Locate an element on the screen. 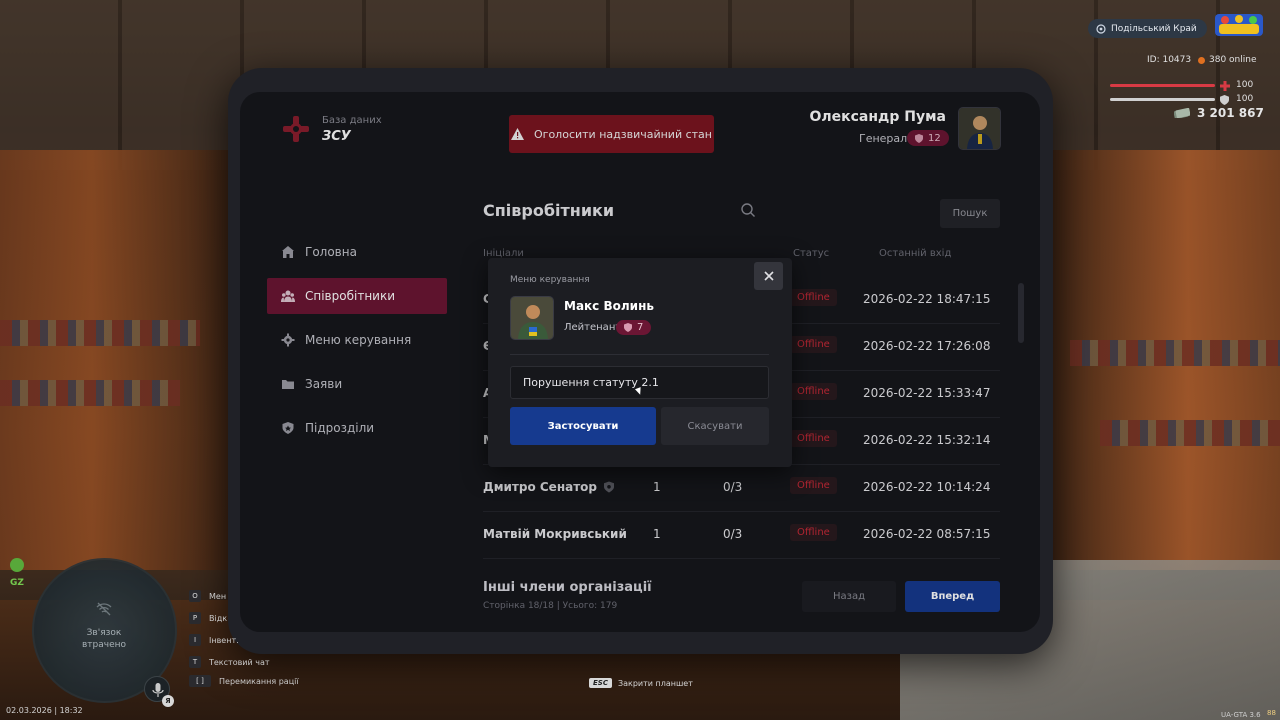  close-icon is located at coordinates (768, 276).